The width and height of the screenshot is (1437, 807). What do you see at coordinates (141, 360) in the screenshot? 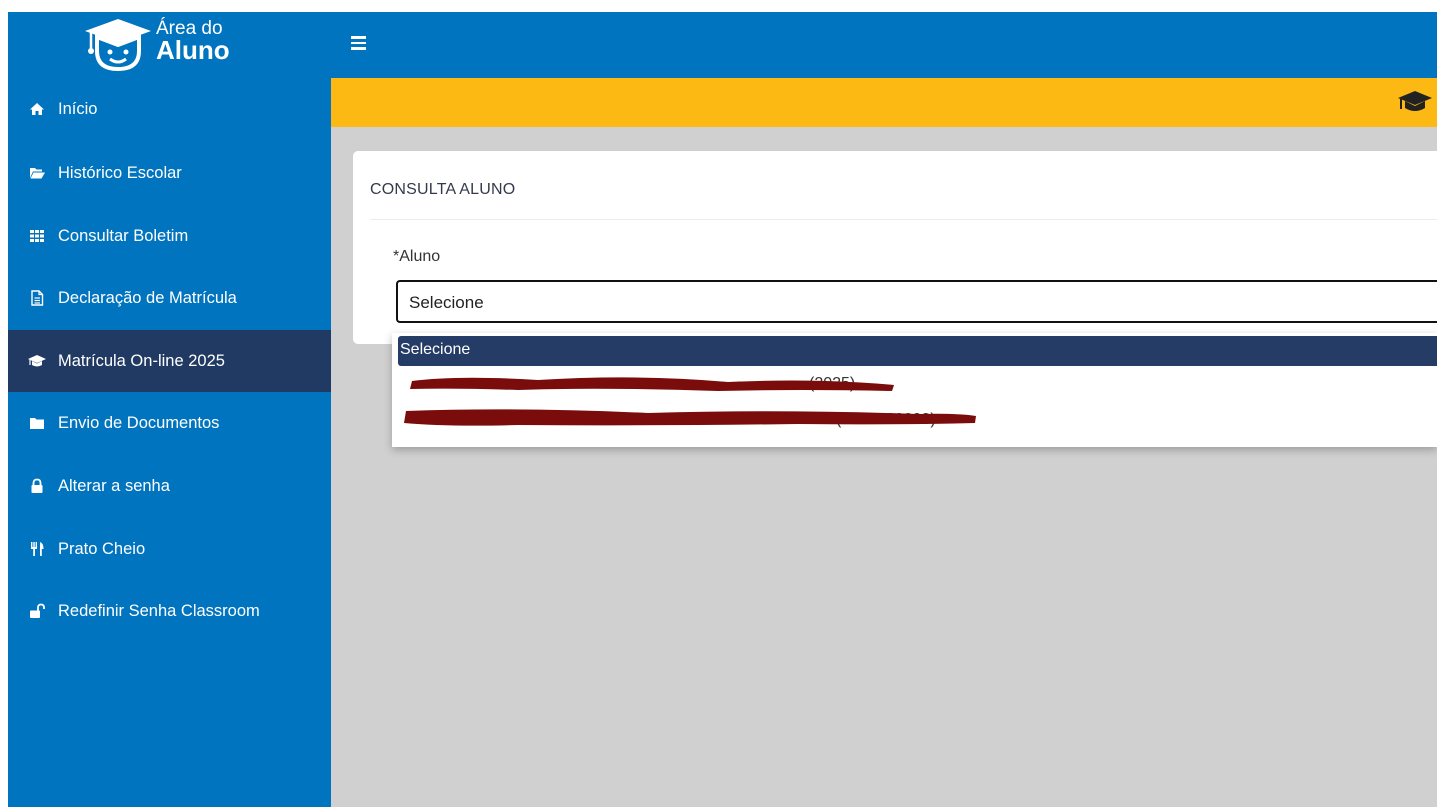
I see `sidebar-item-label: Matrícula On-line 2025` at bounding box center [141, 360].